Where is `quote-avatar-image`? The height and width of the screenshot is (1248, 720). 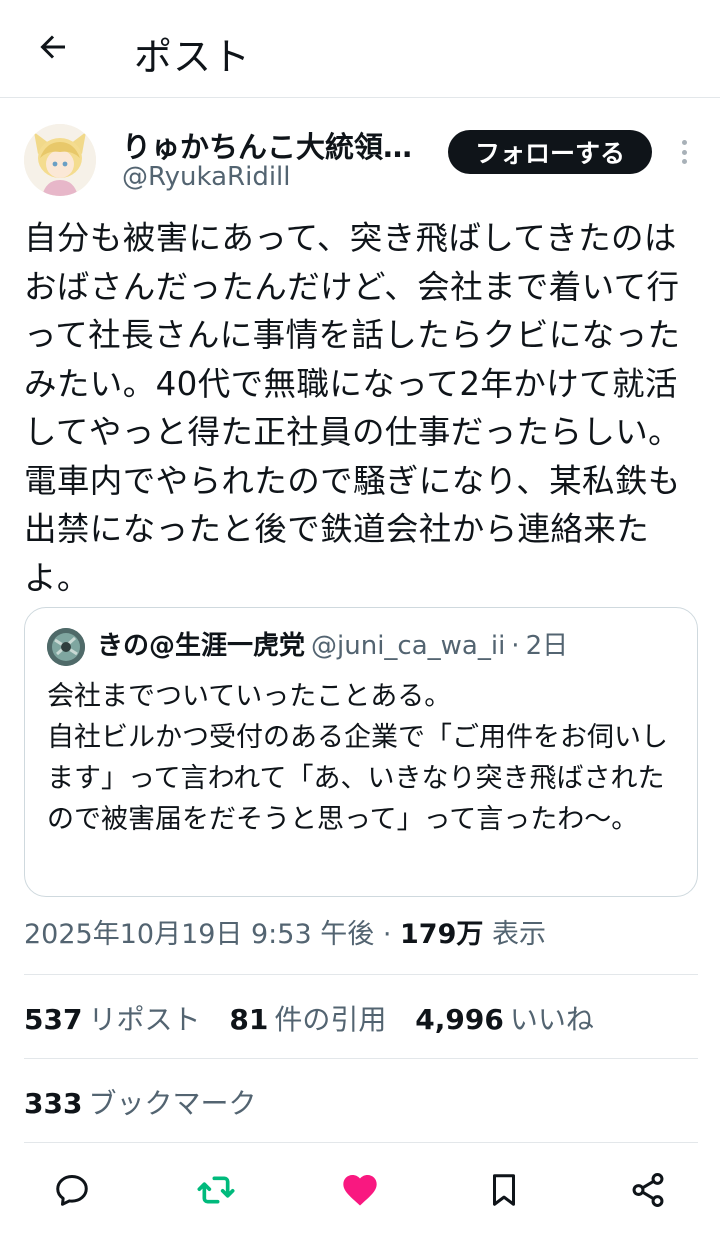
quote-avatar-image is located at coordinates (66, 647).